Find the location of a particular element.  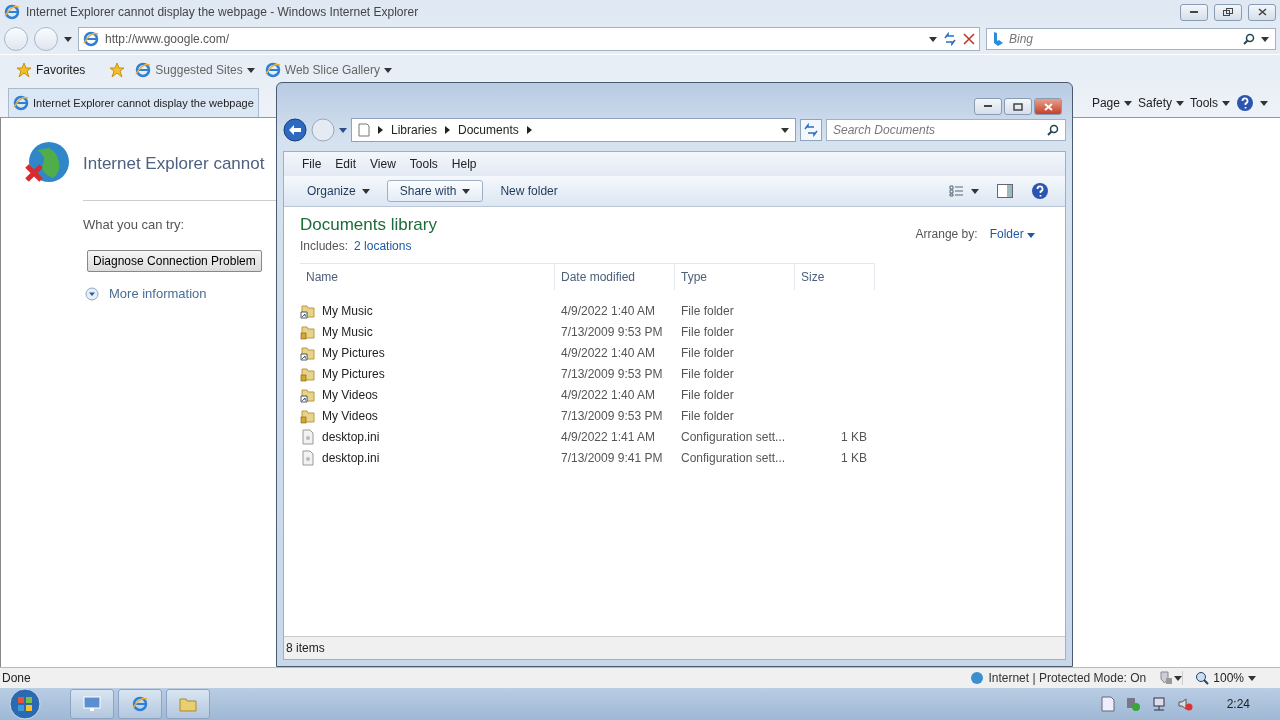

file-icon is located at coordinates (308, 436).